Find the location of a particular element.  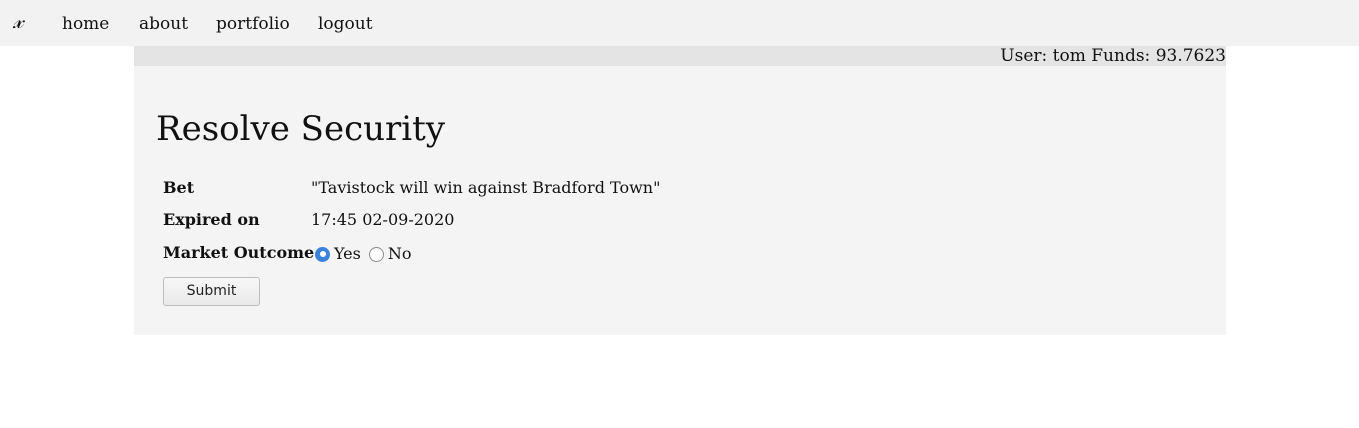

outcome-yes-radio is located at coordinates (322, 254).